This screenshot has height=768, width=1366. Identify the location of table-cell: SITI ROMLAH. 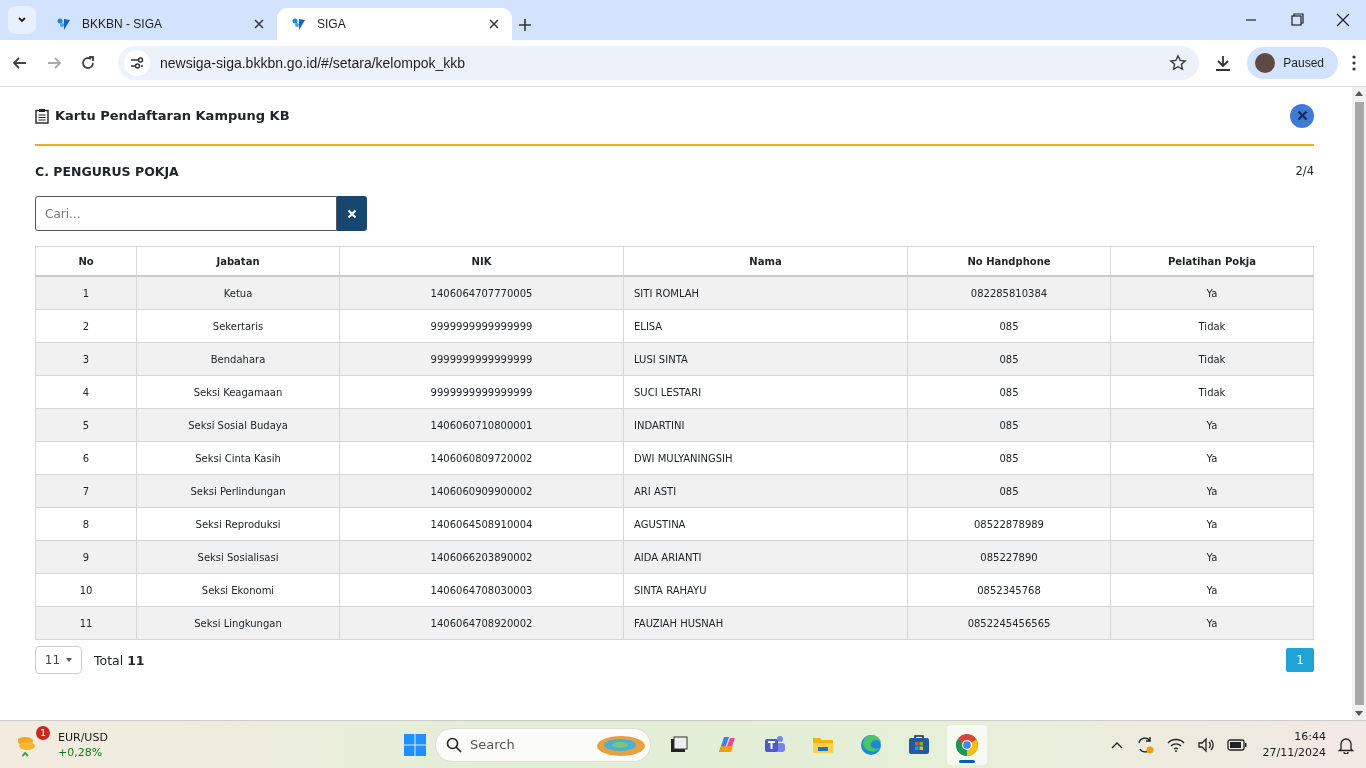
(765, 293).